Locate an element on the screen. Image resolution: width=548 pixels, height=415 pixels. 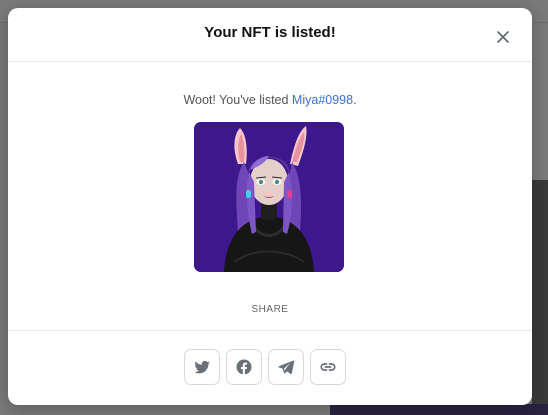
share-label: SHARE is located at coordinates (270, 309).